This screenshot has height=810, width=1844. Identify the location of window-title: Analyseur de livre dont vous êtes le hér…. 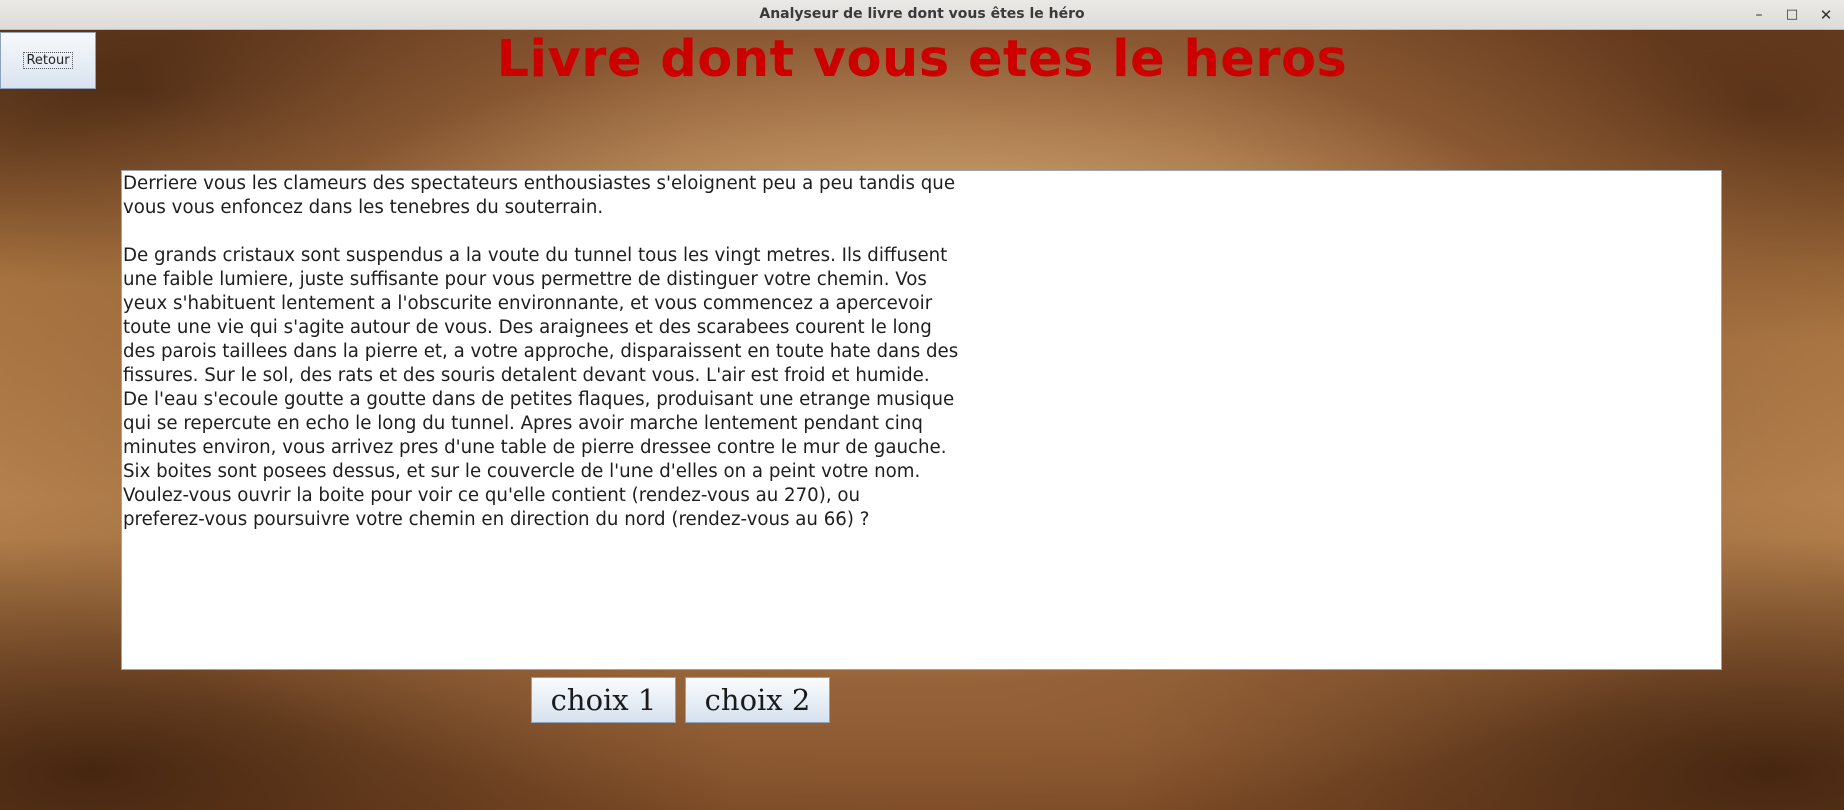
(922, 14).